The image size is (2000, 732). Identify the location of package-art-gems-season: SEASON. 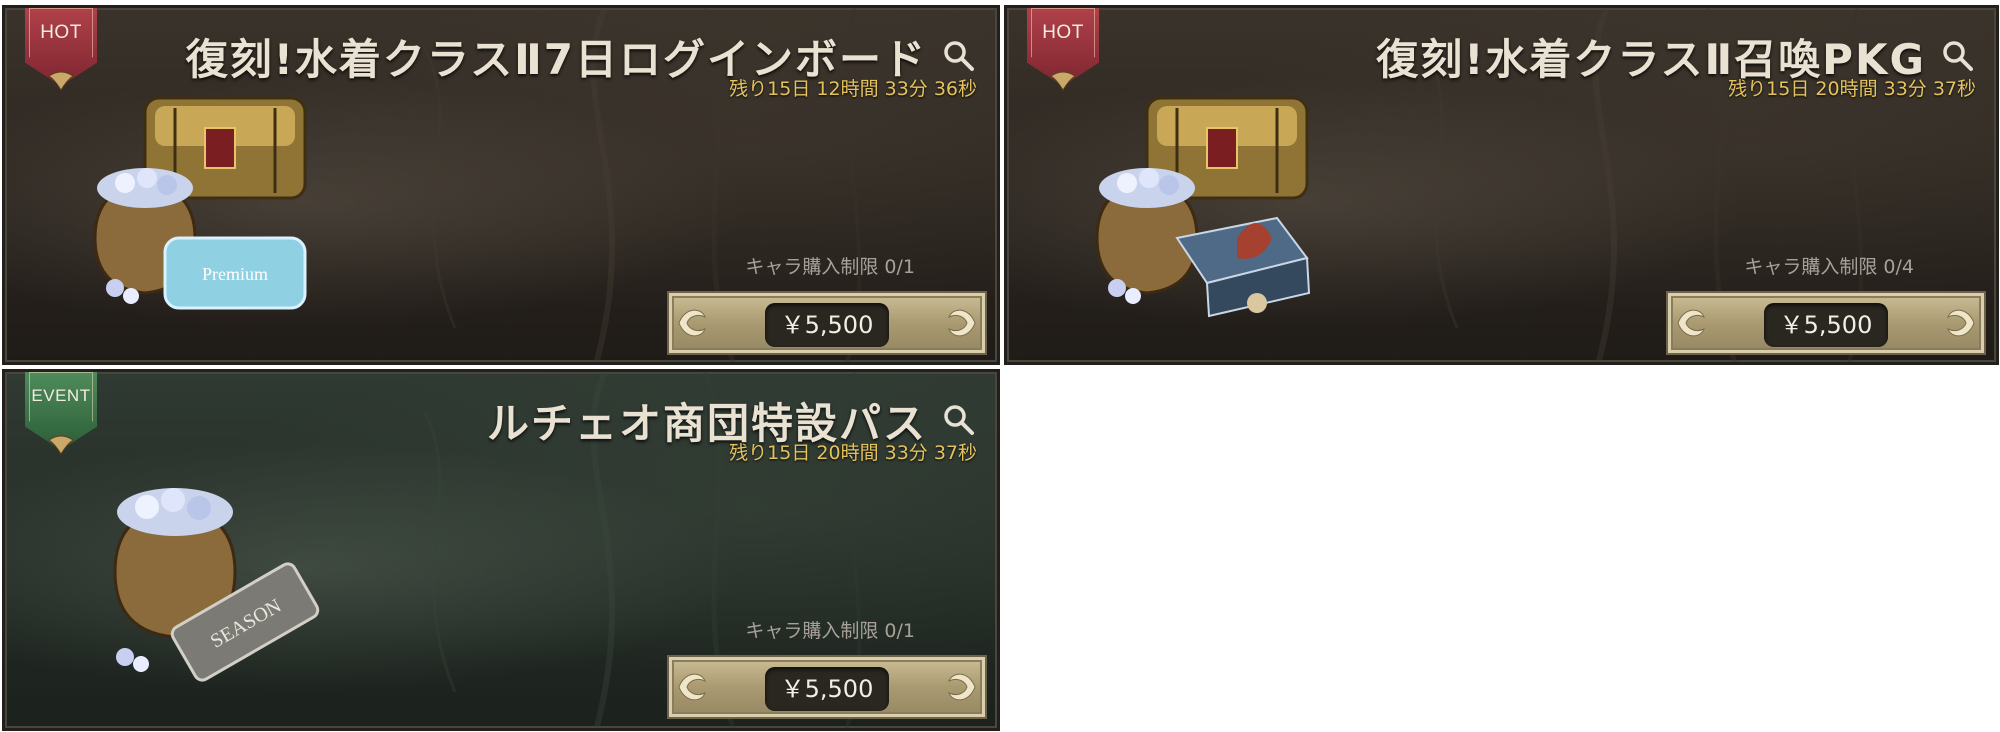
(216, 585).